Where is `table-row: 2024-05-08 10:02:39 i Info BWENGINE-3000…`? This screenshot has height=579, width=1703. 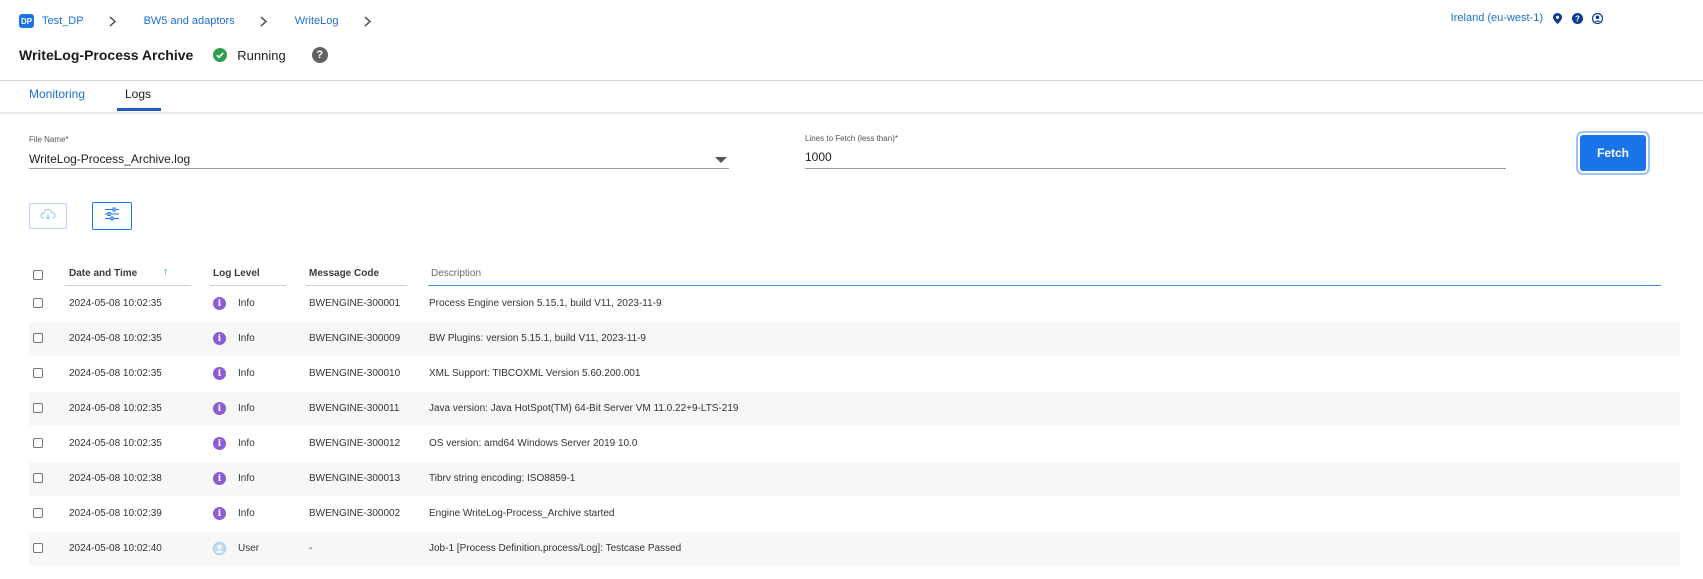 table-row: 2024-05-08 10:02:39 i Info BWENGINE-3000… is located at coordinates (854, 514).